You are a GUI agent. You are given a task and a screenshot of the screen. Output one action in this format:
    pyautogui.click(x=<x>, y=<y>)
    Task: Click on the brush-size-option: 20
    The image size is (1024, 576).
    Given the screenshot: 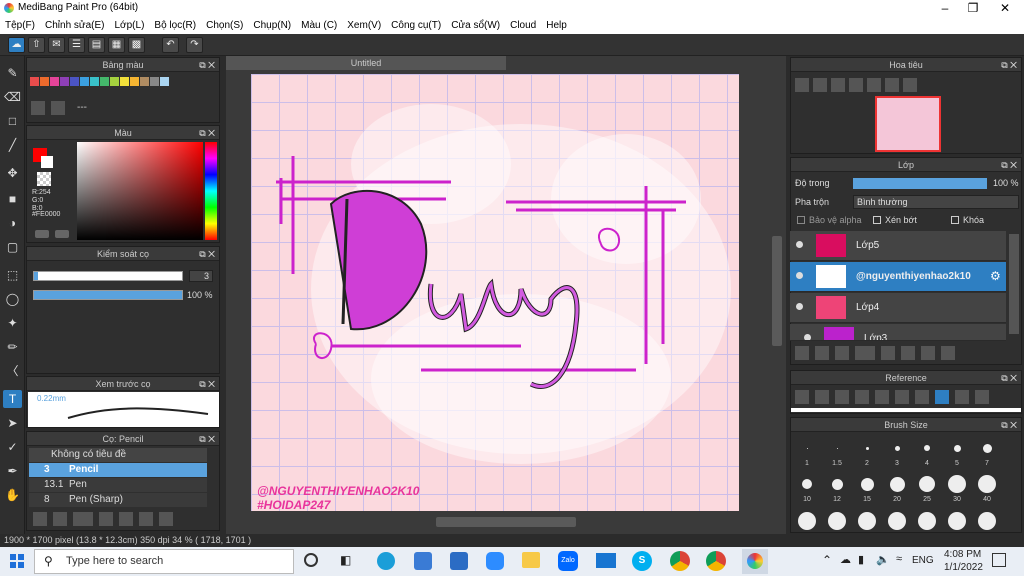 What is the action you would take?
    pyautogui.click(x=897, y=490)
    